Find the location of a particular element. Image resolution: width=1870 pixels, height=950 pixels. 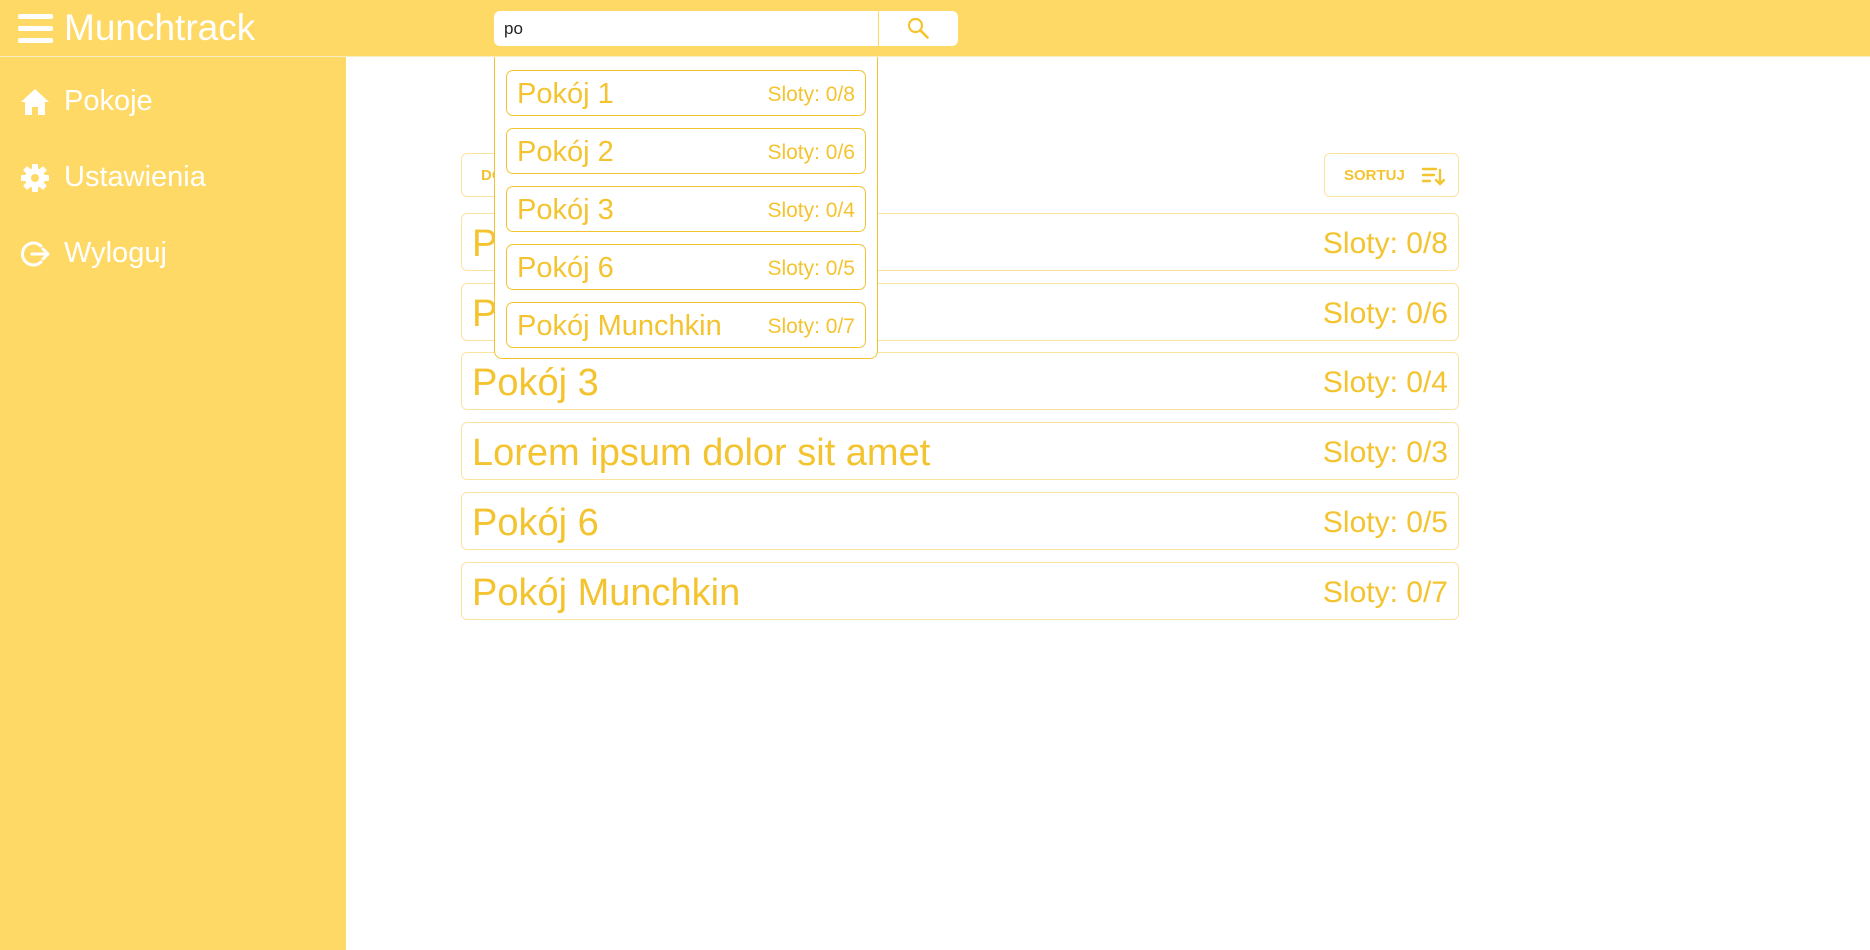

suggestion-item: Pokój 2 Sloty: 0/6 is located at coordinates (686, 151).